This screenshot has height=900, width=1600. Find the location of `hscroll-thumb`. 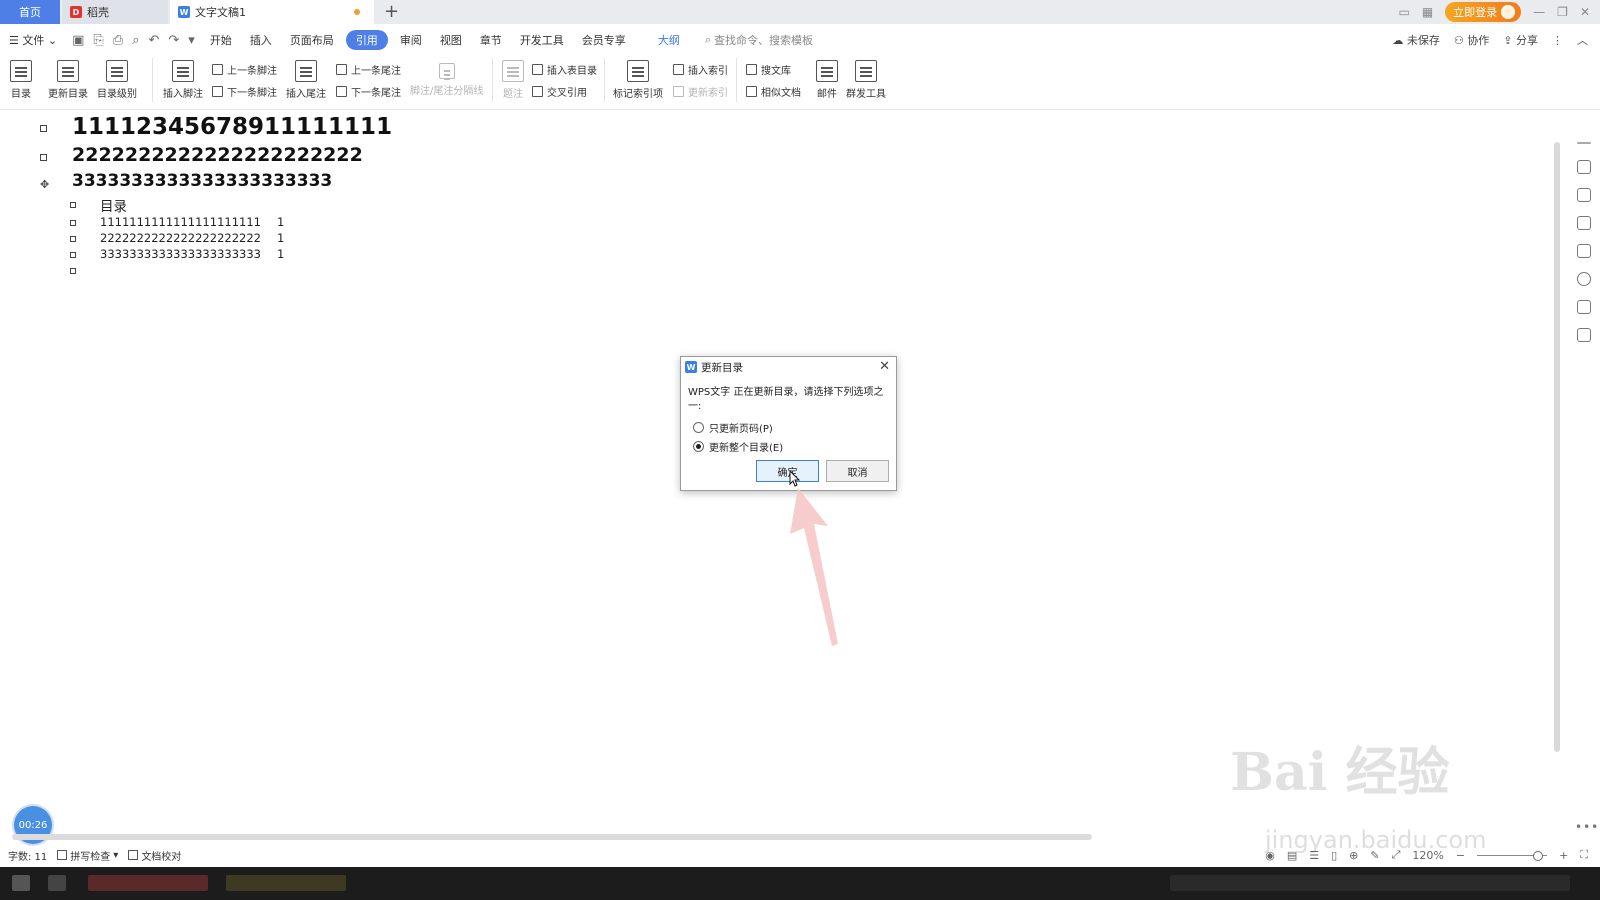

hscroll-thumb is located at coordinates (552, 837).